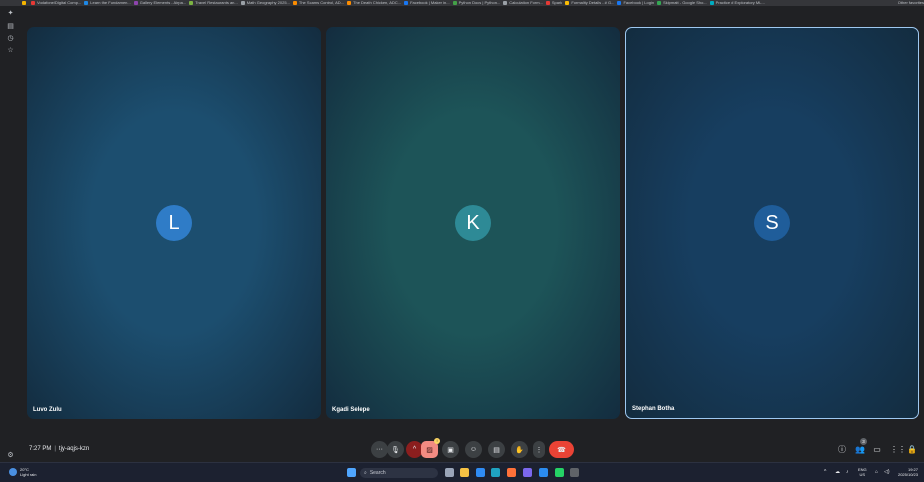 The height and width of the screenshot is (482, 924). I want to click on browser-sidebar: ✦ ▤ ◷ ☆ ⚙, so click(10, 234).